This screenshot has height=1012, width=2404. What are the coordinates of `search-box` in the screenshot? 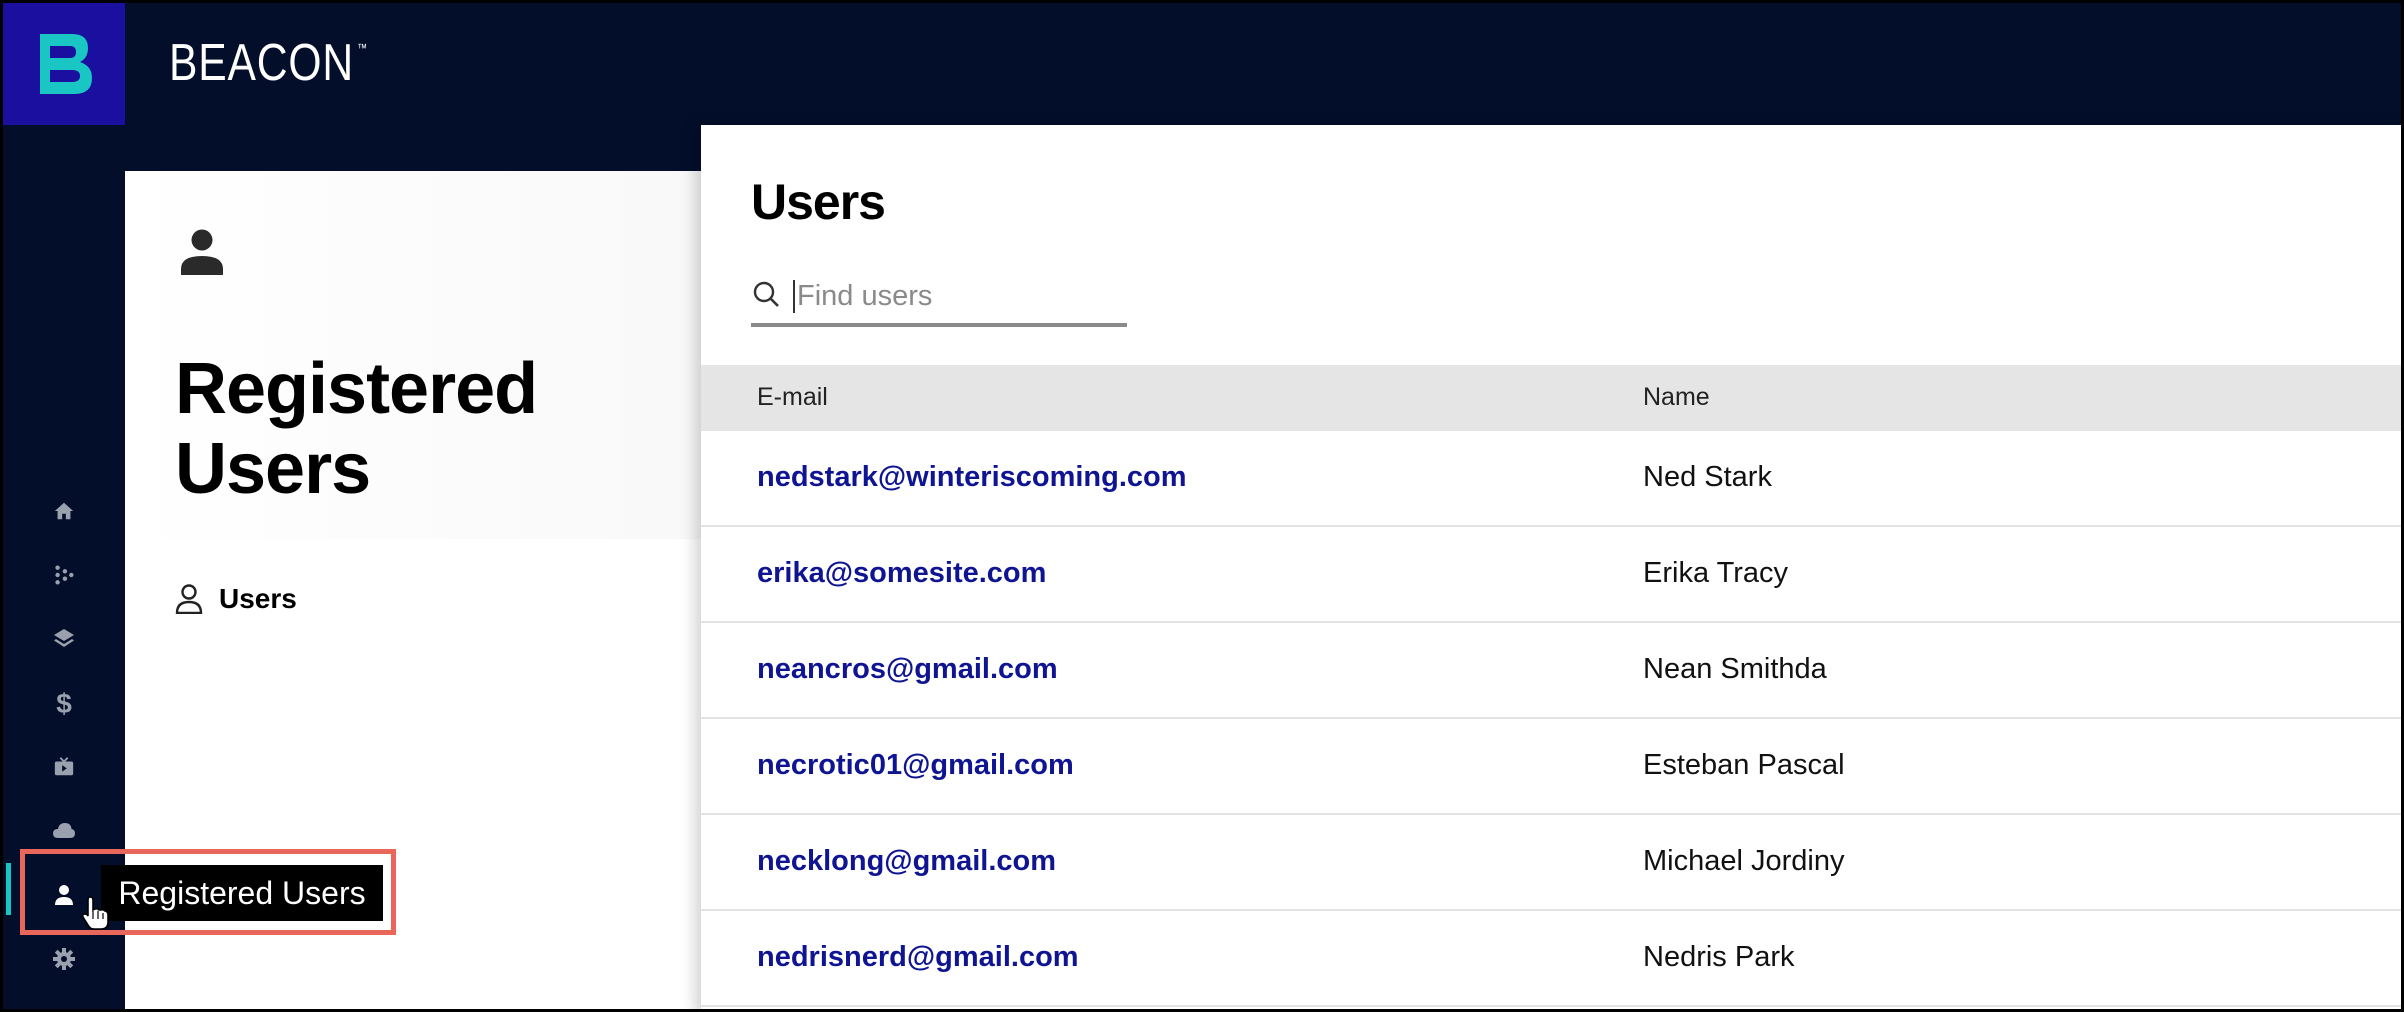 It's located at (939, 298).